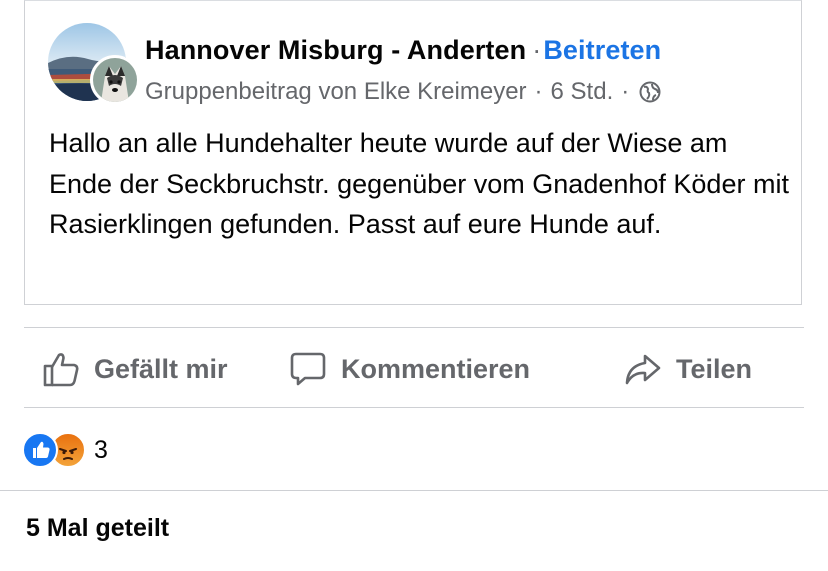 Image resolution: width=828 pixels, height=571 pixels. I want to click on post-timestamp: 6 Std., so click(582, 92).